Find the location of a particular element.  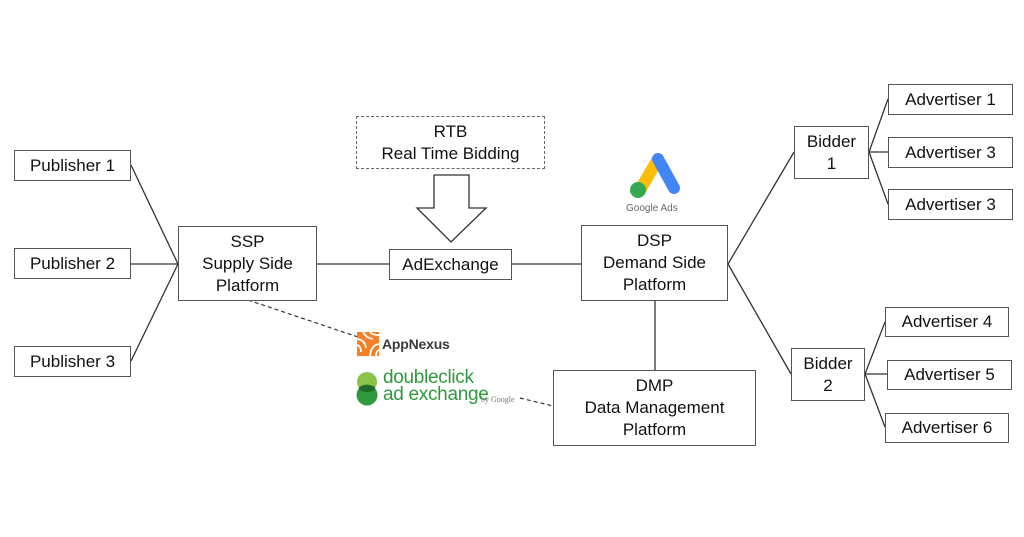

doubleclick-text: doubleclick ad exchange is located at coordinates (436, 386).